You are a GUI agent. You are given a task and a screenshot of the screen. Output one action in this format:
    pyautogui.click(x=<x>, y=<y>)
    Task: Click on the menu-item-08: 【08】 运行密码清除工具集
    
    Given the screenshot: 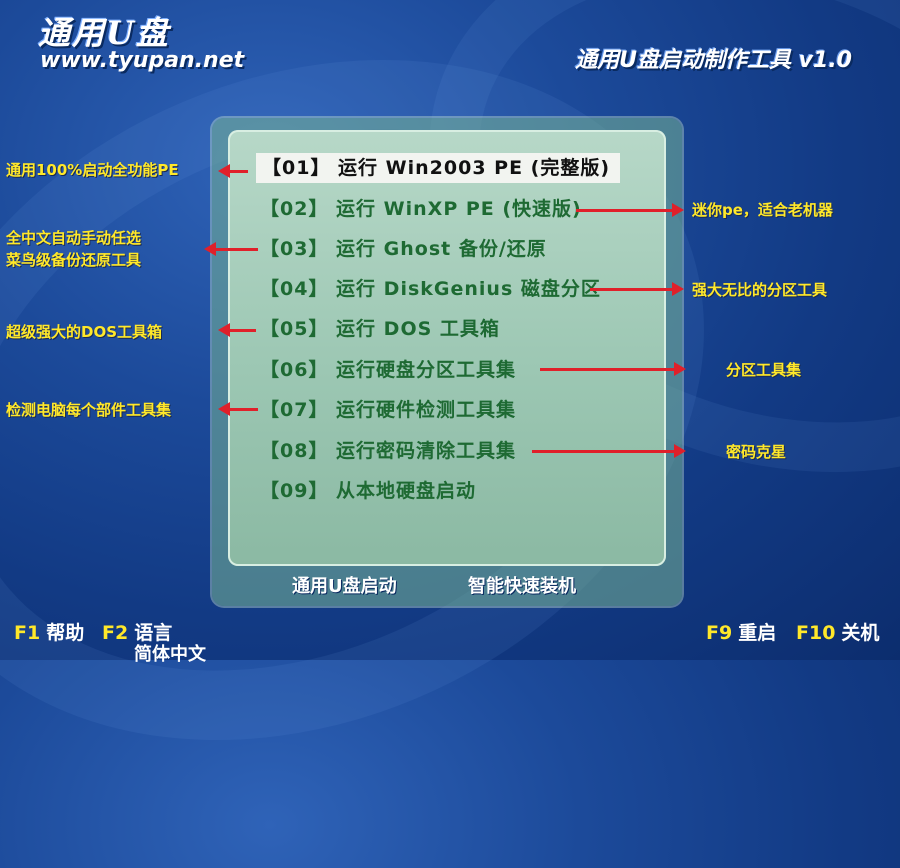 What is the action you would take?
    pyautogui.click(x=388, y=451)
    